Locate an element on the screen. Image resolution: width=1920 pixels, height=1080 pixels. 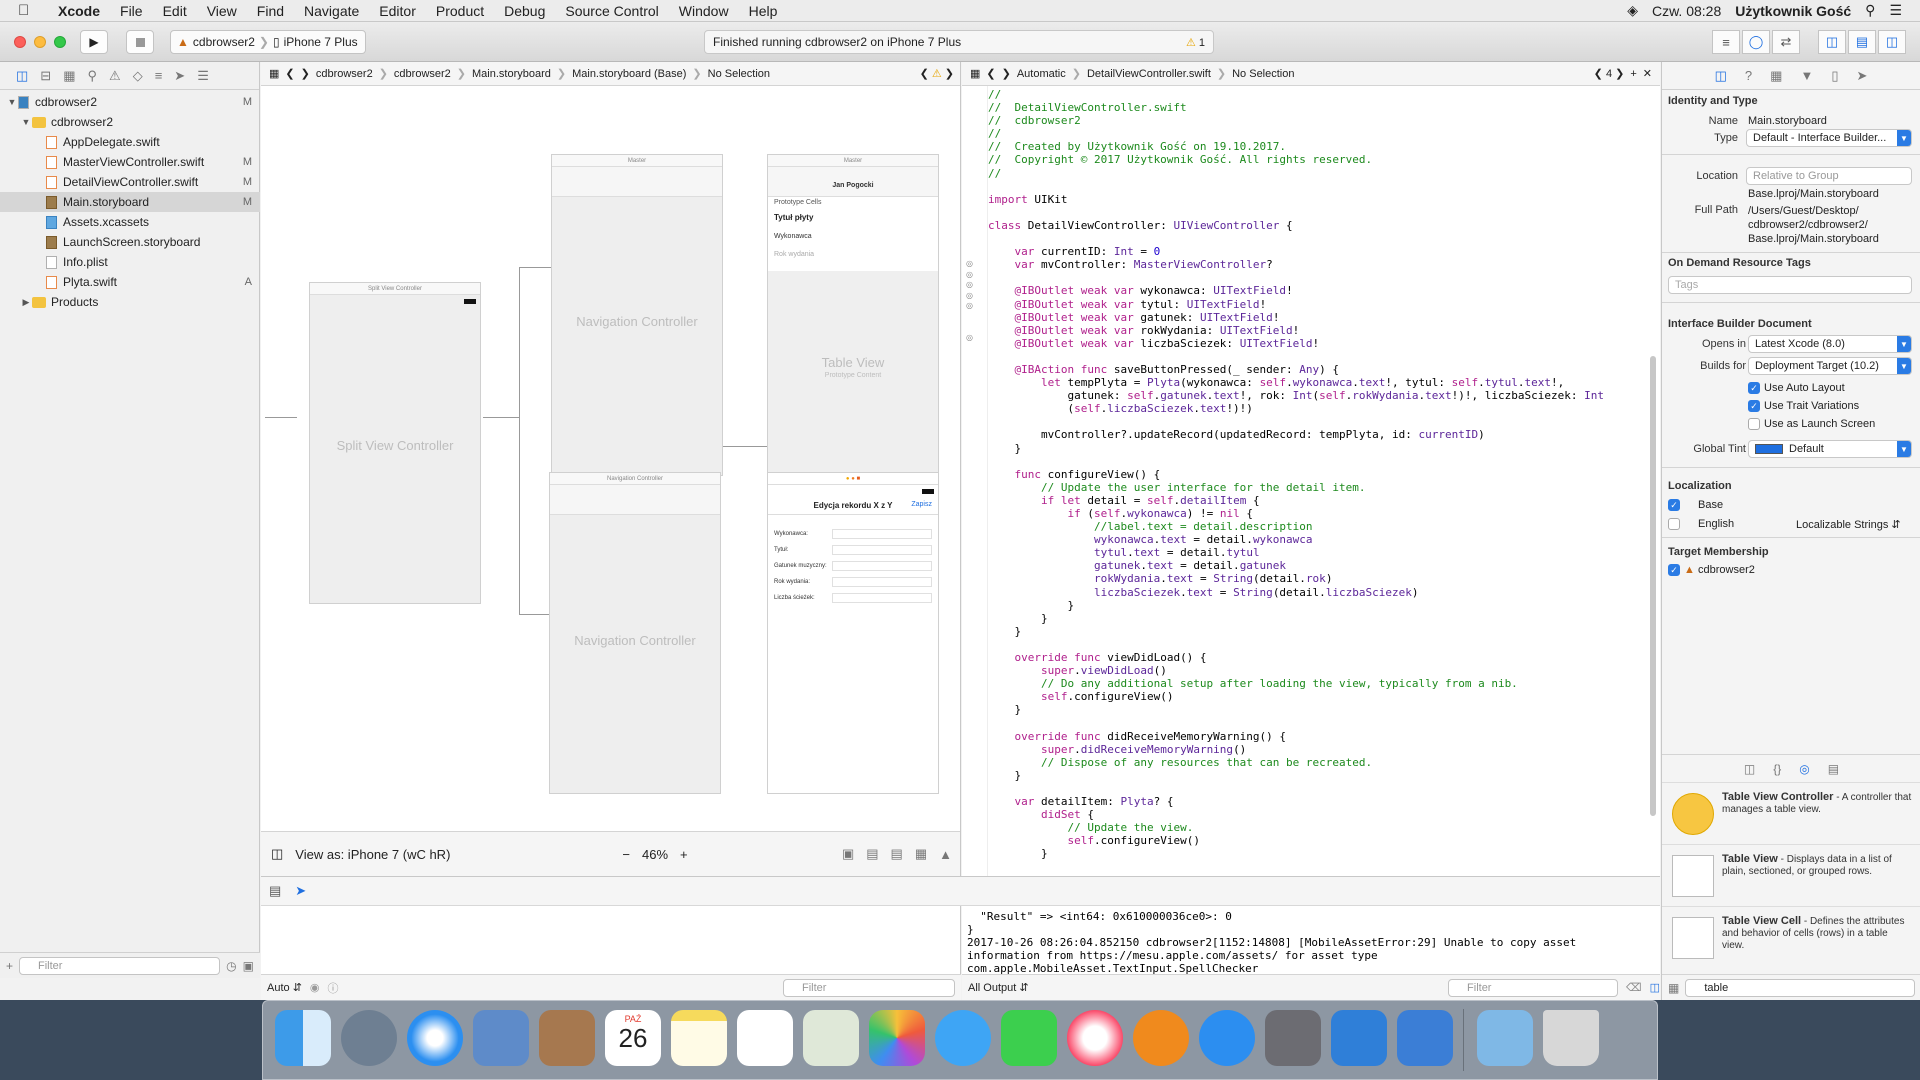
app-store-icon is located at coordinates (1227, 1038).